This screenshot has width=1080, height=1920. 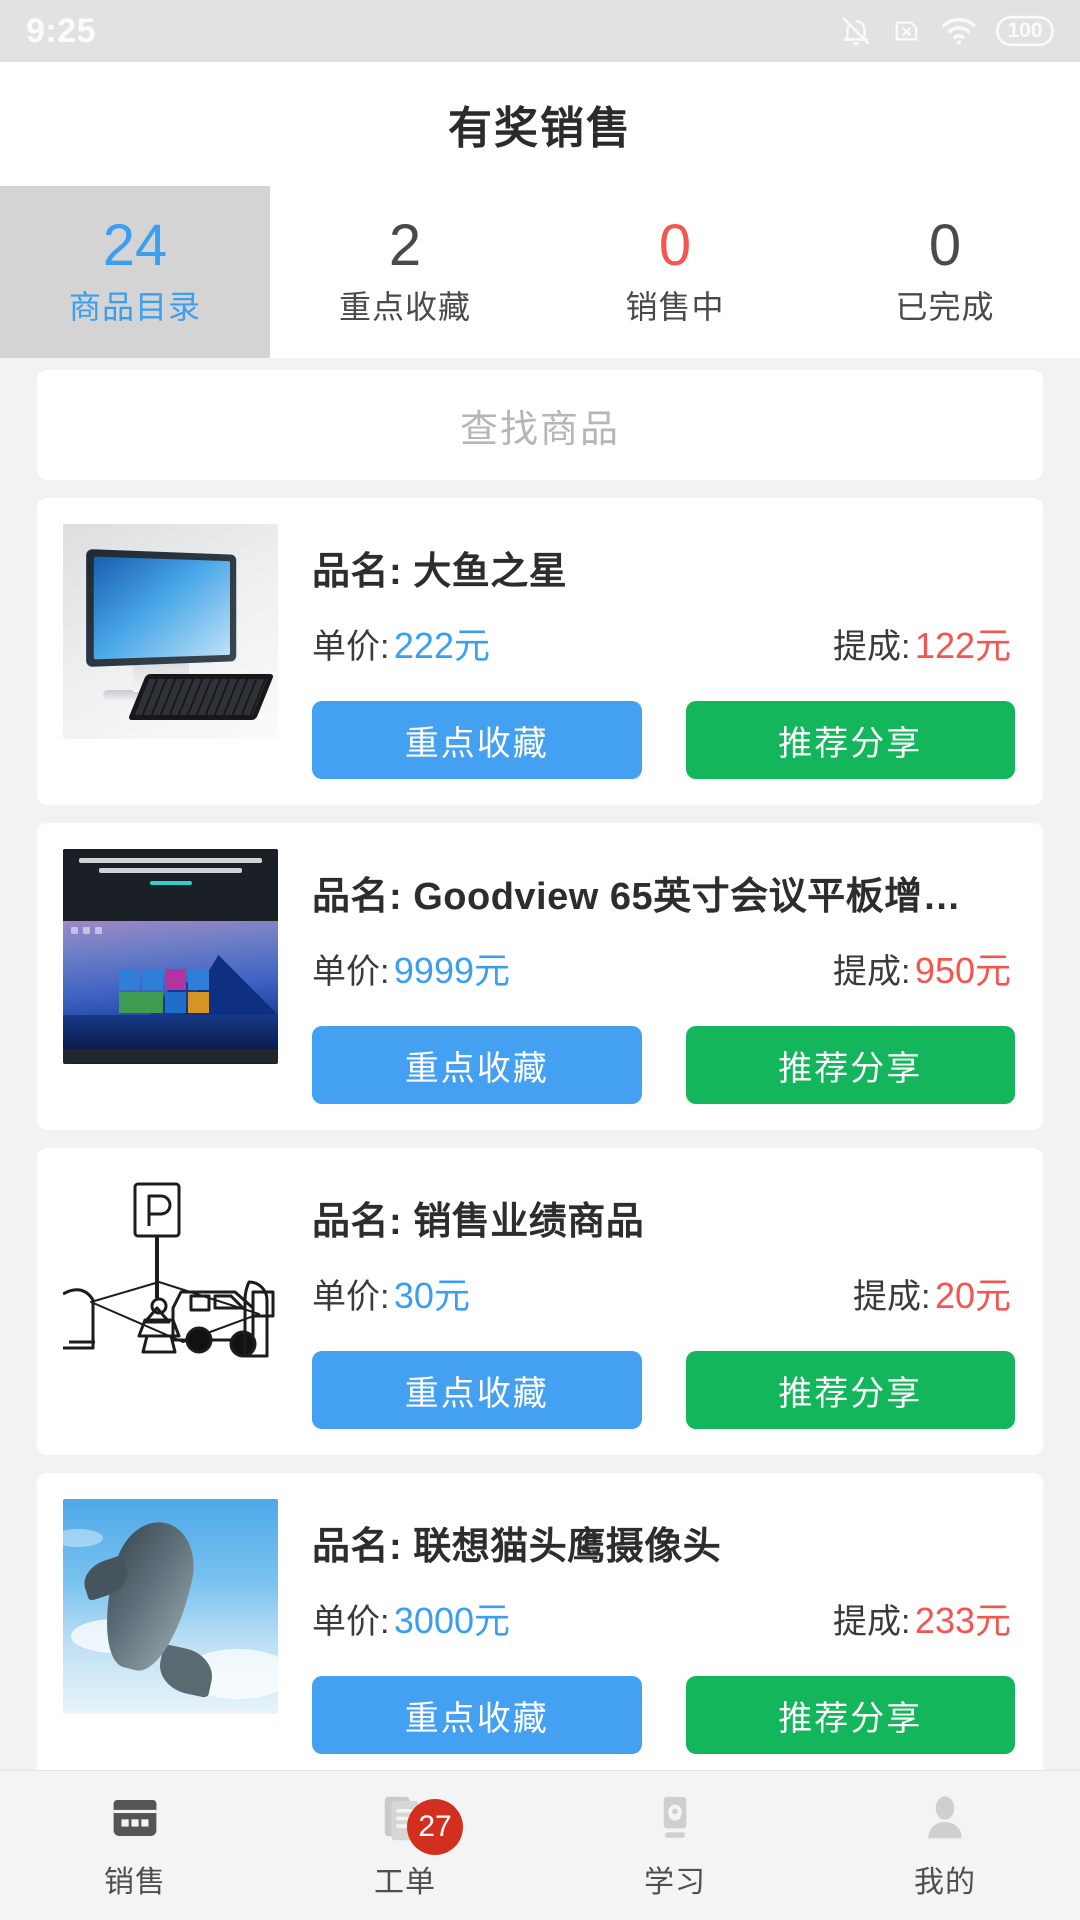 I want to click on tab-label: 销售中, so click(x=675, y=307).